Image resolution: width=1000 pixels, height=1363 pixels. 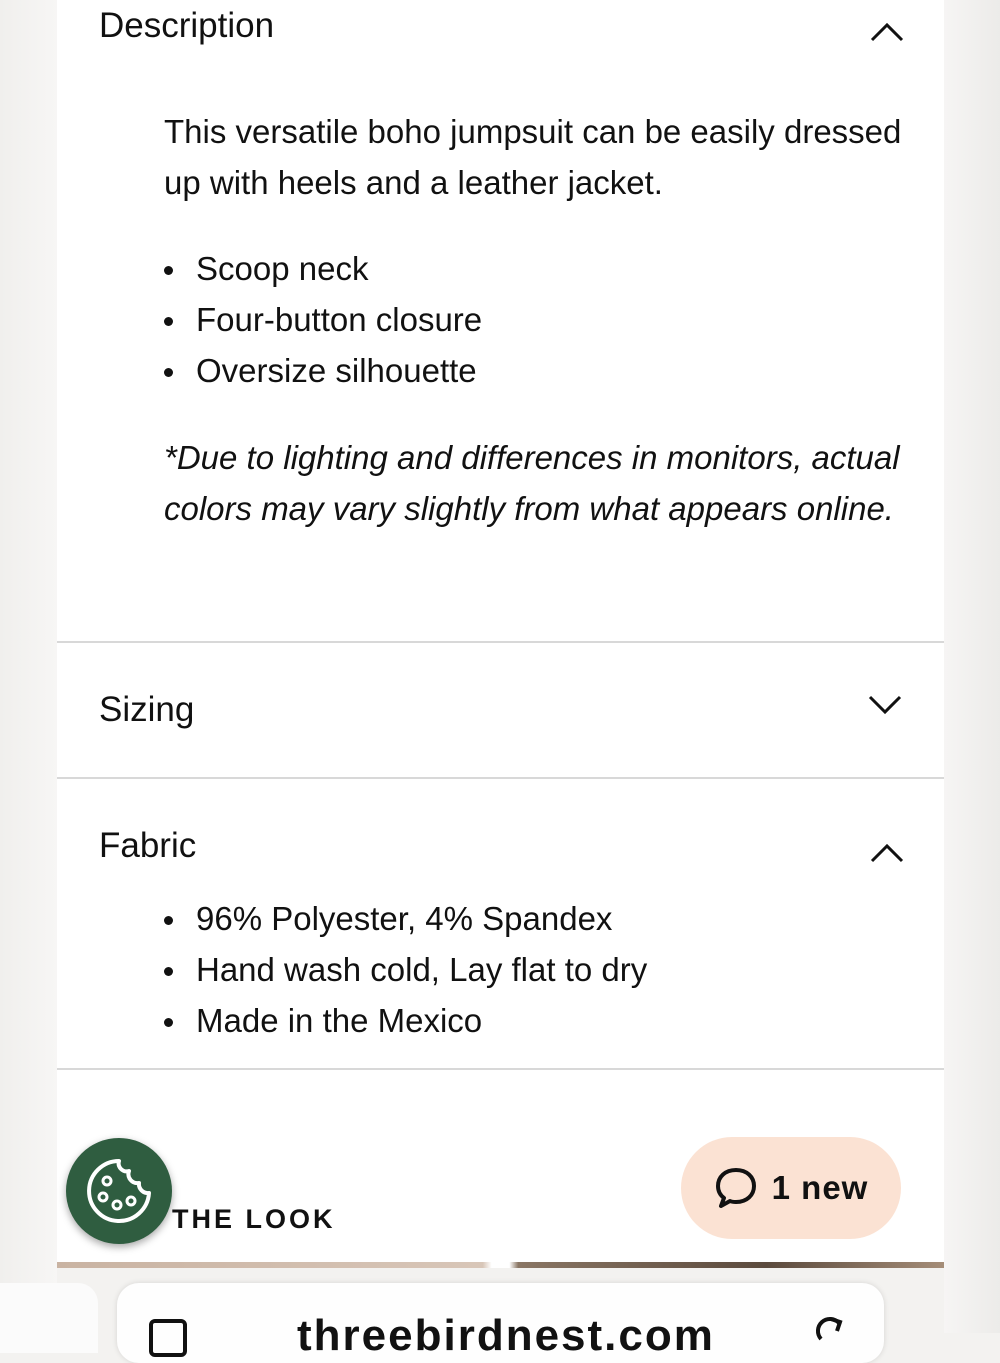 I want to click on chat-button: 1 new, so click(x=791, y=1188).